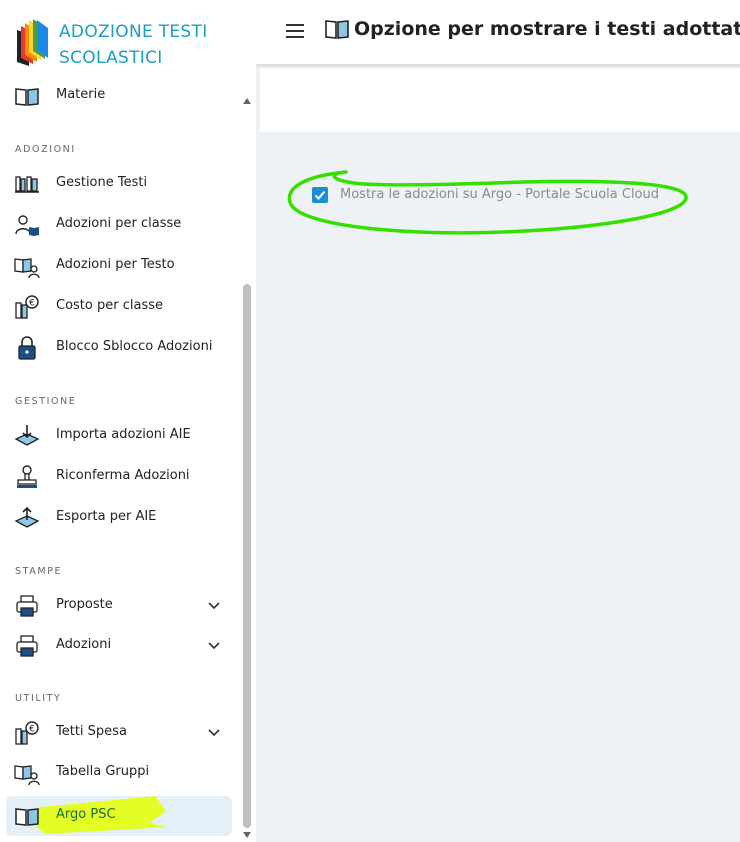 Image resolution: width=740 pixels, height=842 pixels. Describe the element at coordinates (27, 225) in the screenshot. I see `user-book-icon` at that location.